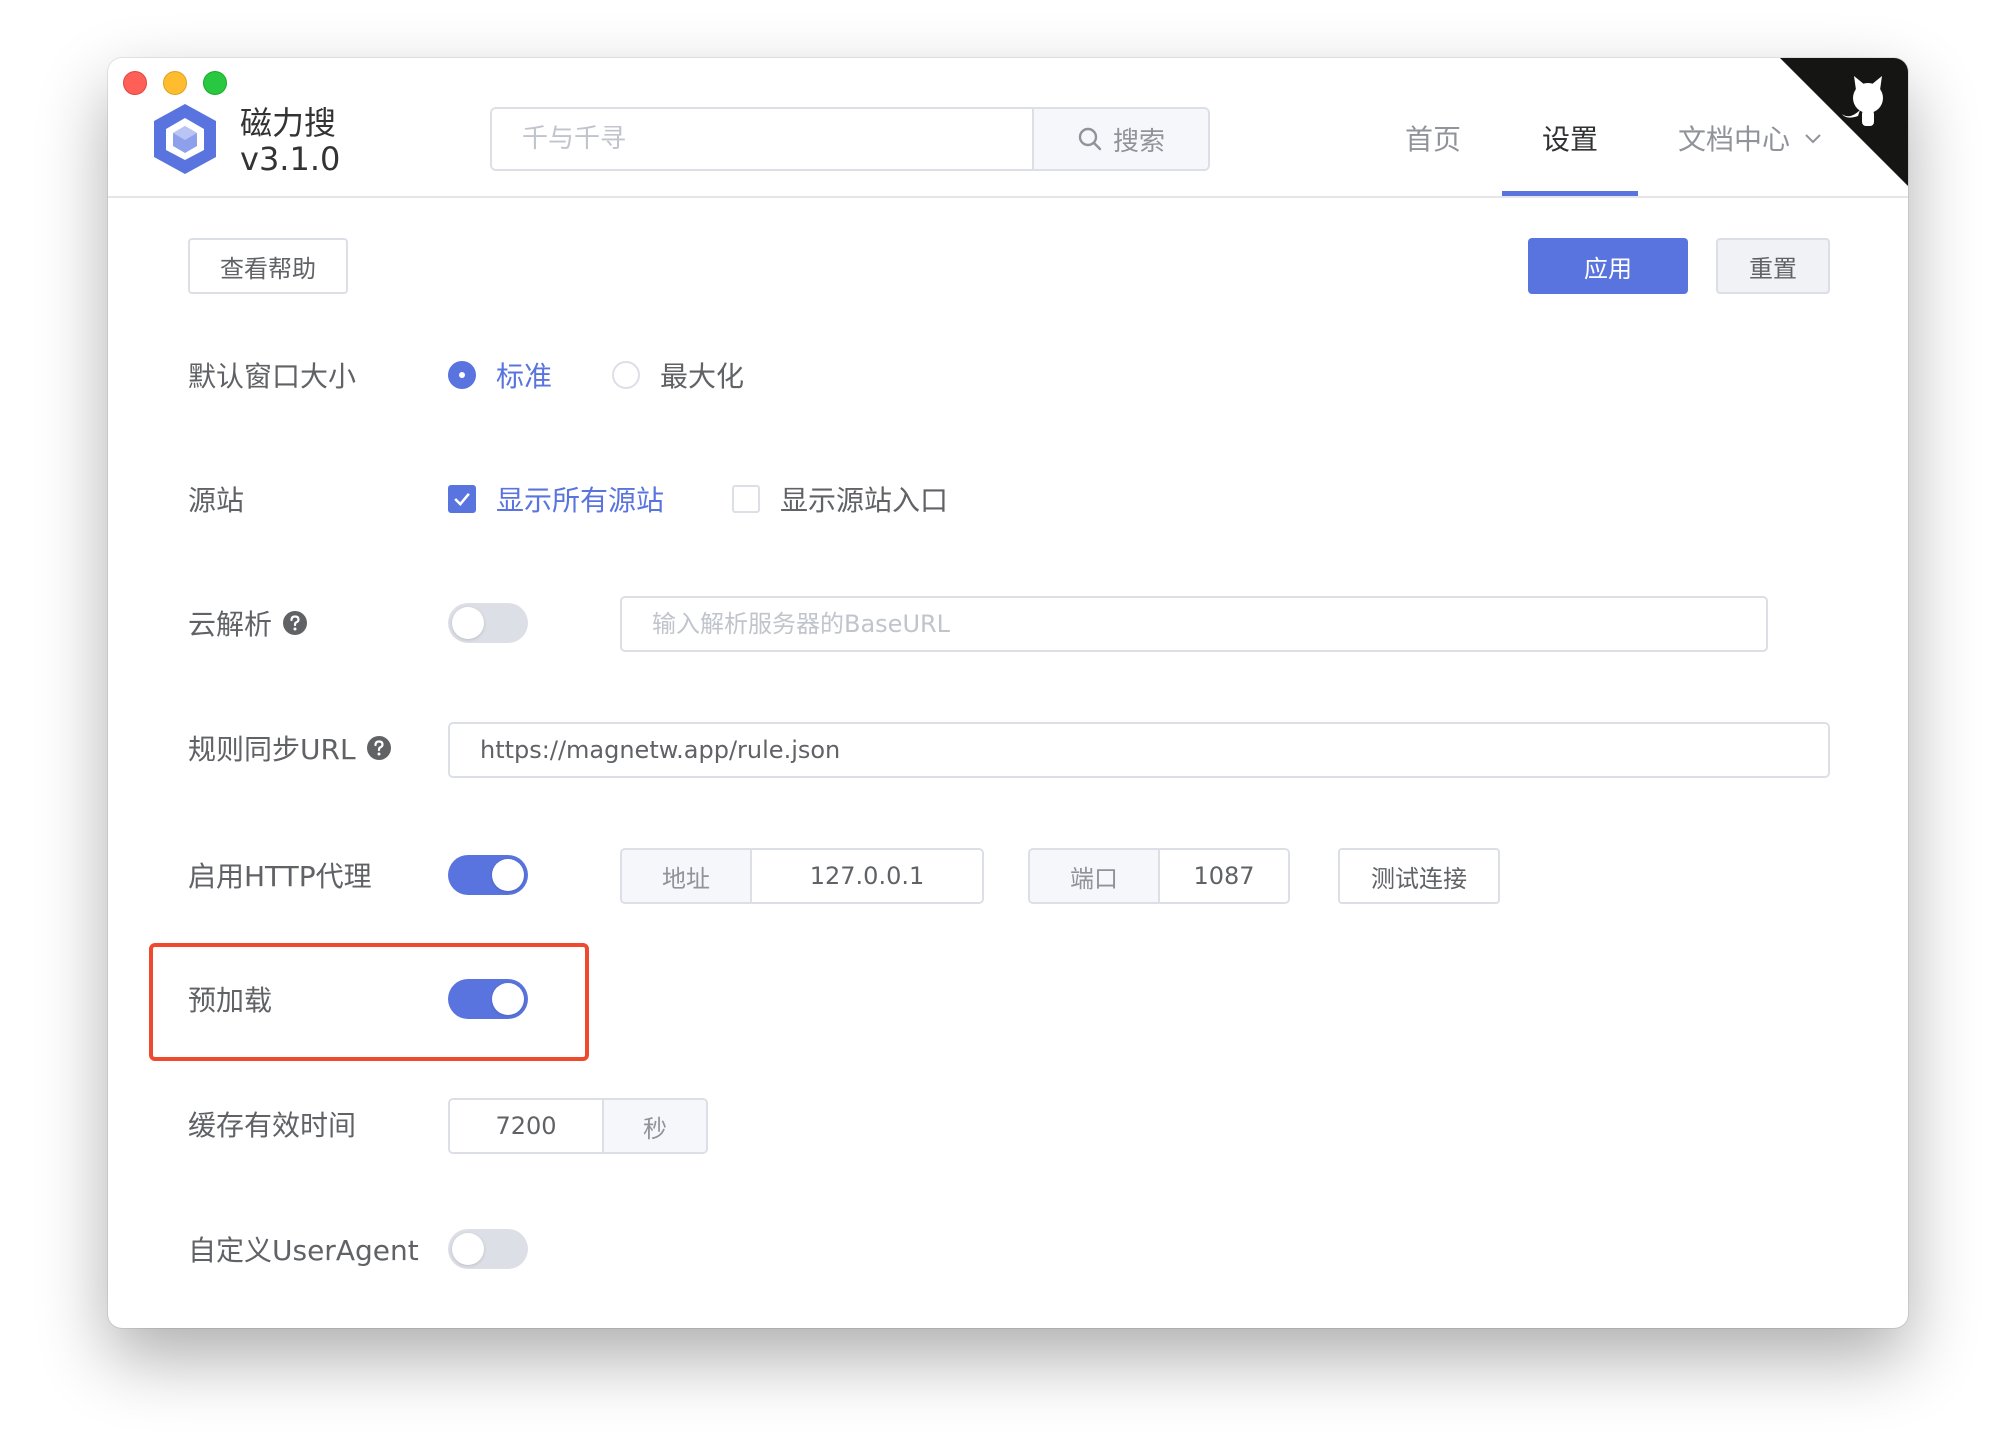  What do you see at coordinates (468, 623) in the screenshot?
I see `cloud-parse-switch-knob` at bounding box center [468, 623].